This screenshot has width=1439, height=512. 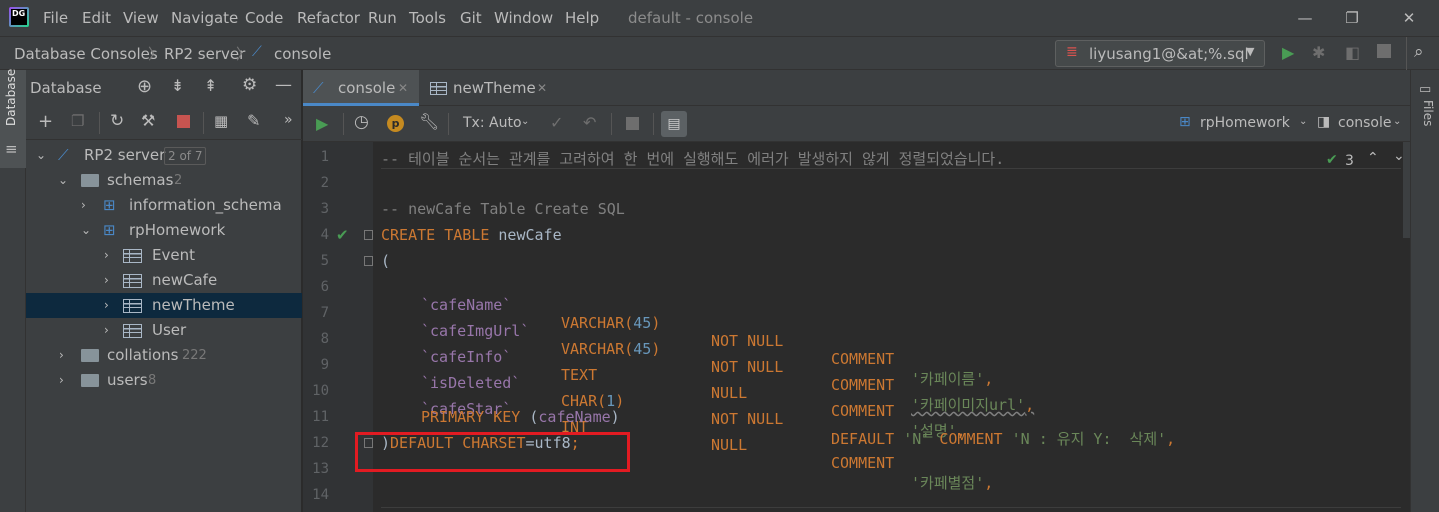 I want to click on edit-icon: ✎, so click(x=253, y=120).